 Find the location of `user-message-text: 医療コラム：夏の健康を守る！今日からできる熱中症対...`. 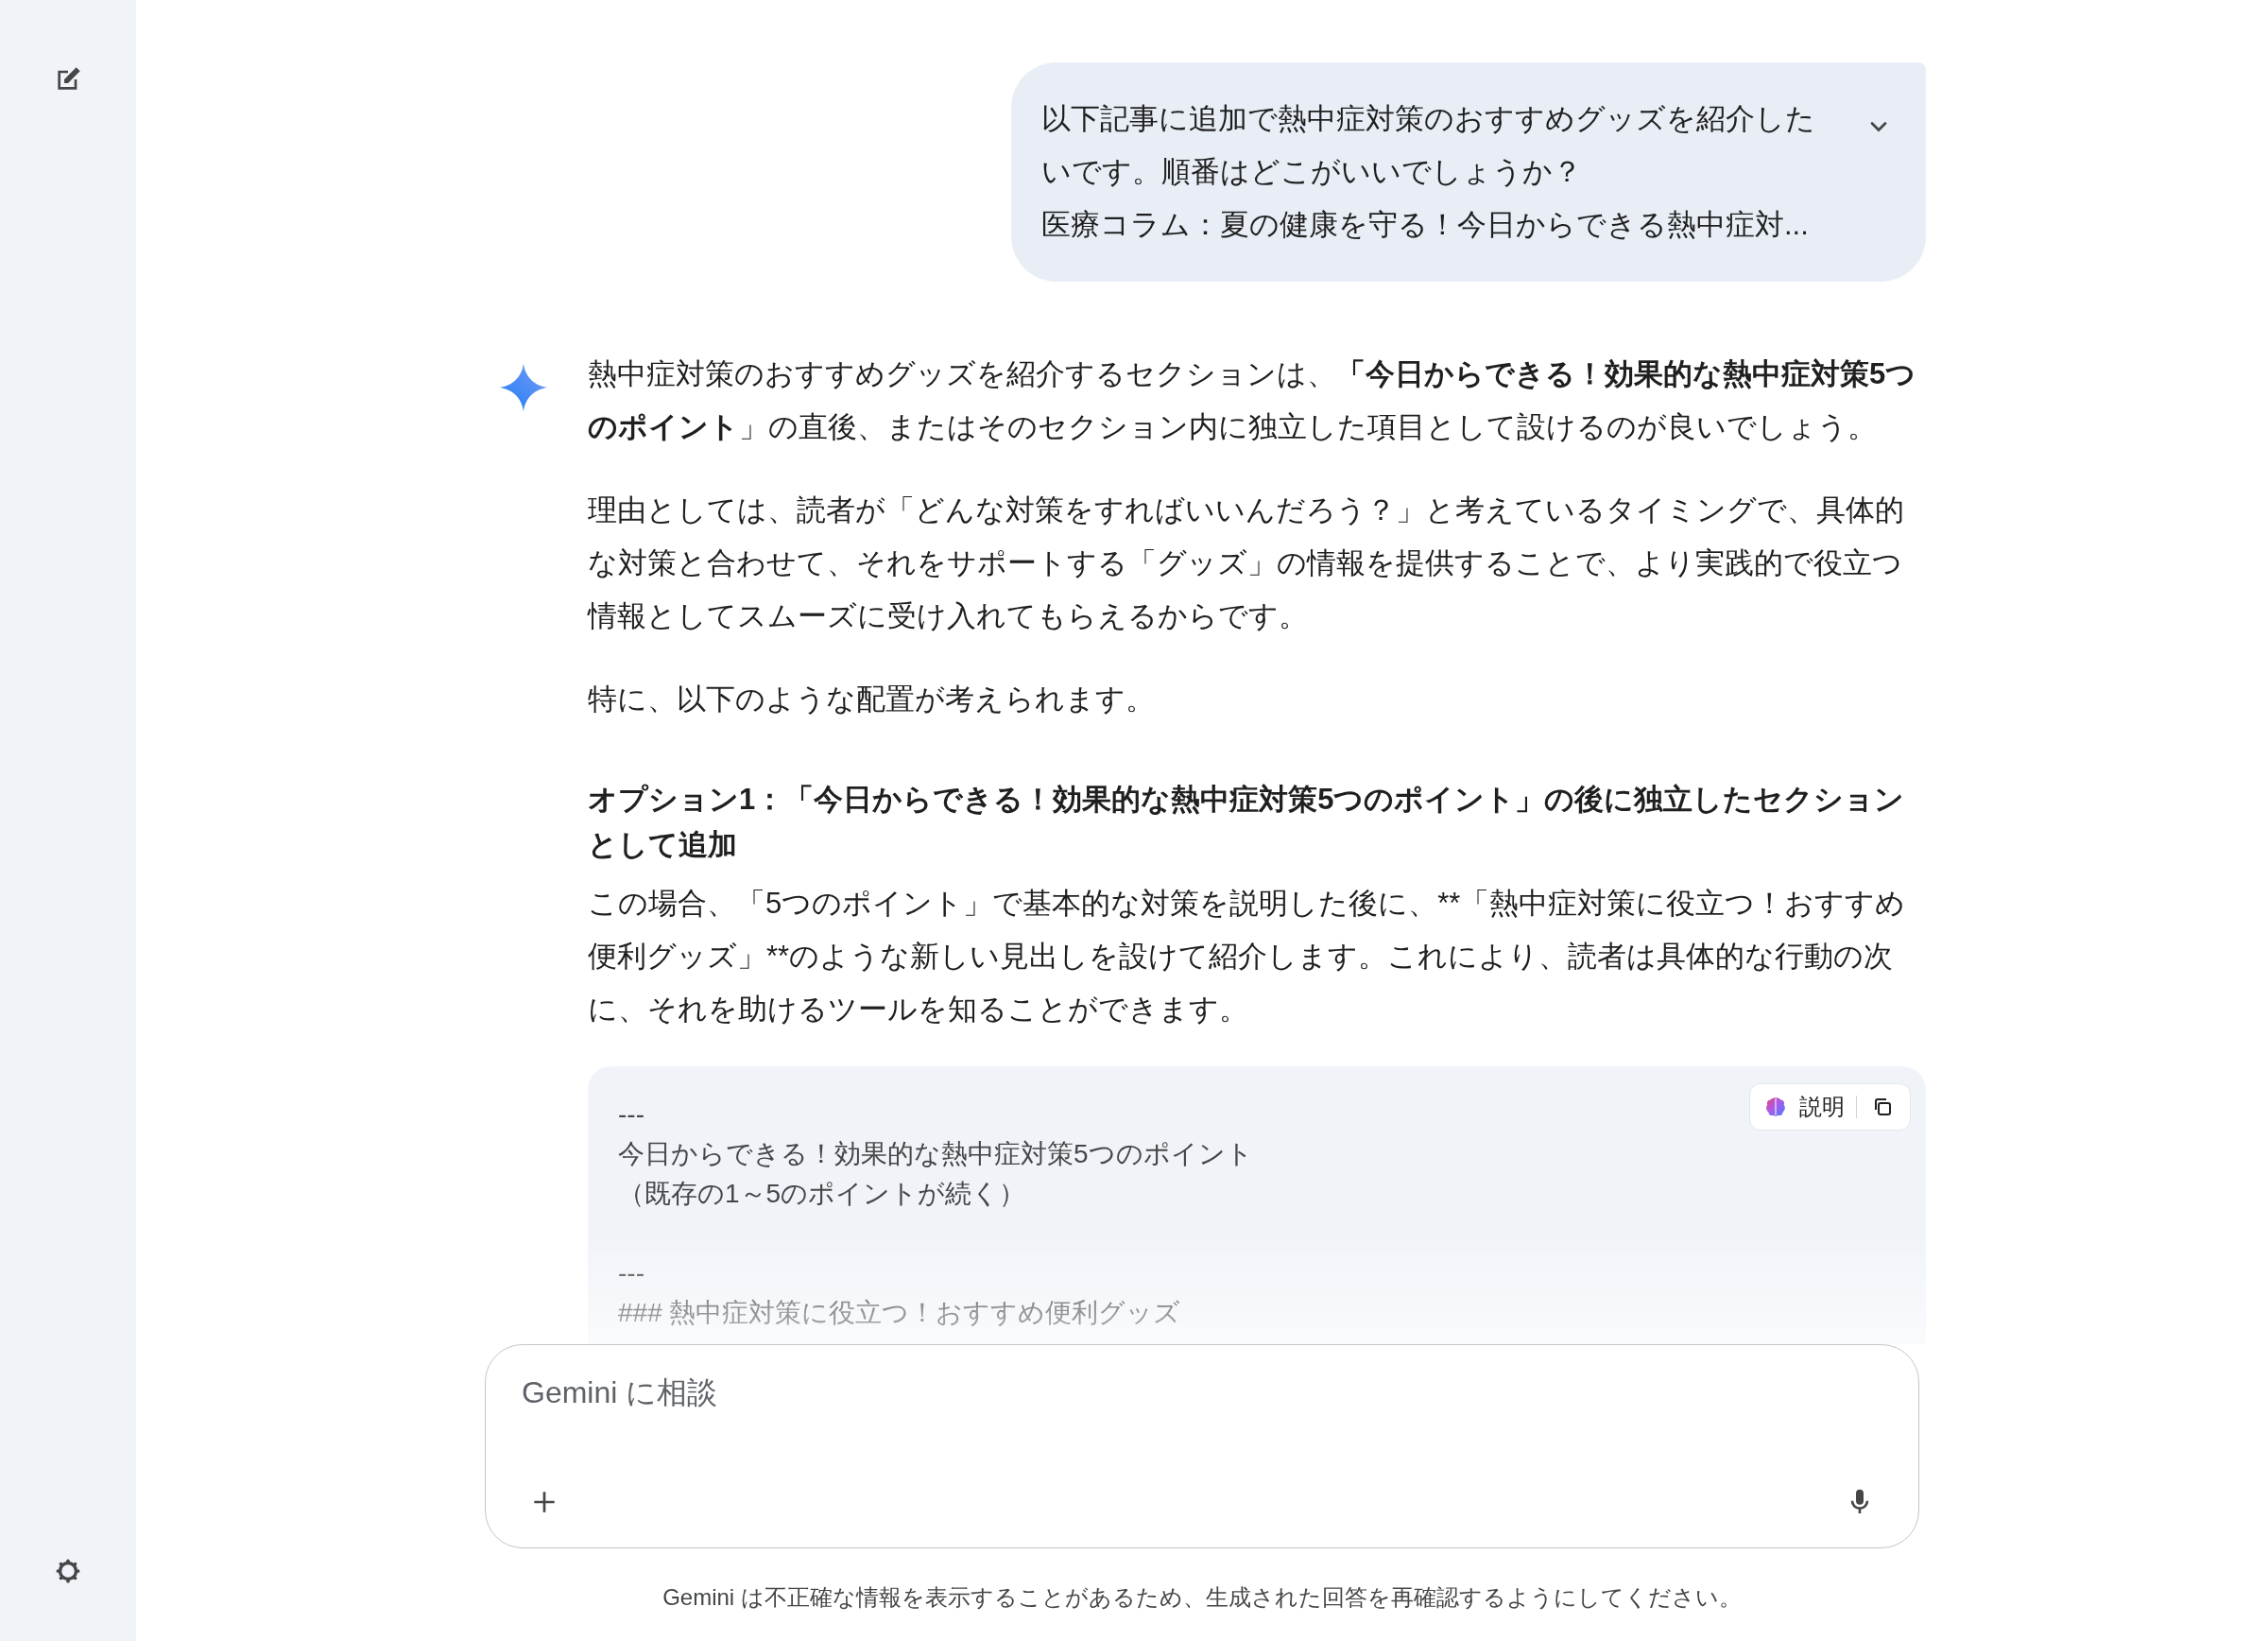

user-message-text: 医療コラム：夏の健康を守る！今日からできる熱中症対... is located at coordinates (1425, 225).